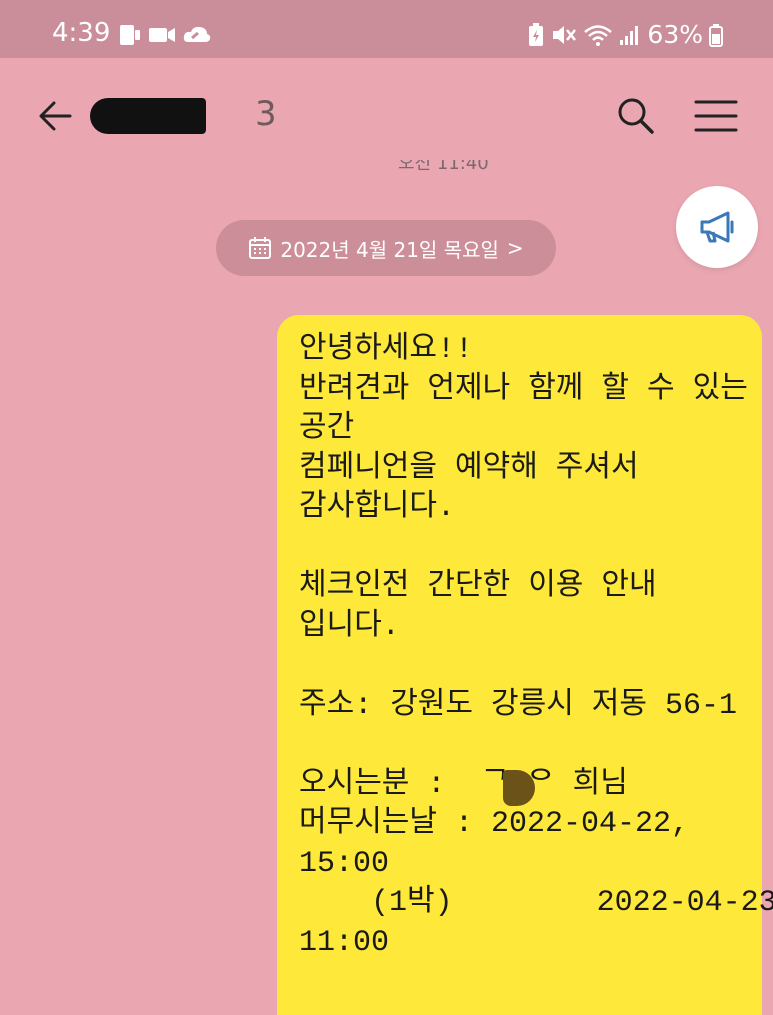 Image resolution: width=773 pixels, height=1015 pixels. I want to click on date-divider: 2022년 4월 21일 목요일 >, so click(386, 248).